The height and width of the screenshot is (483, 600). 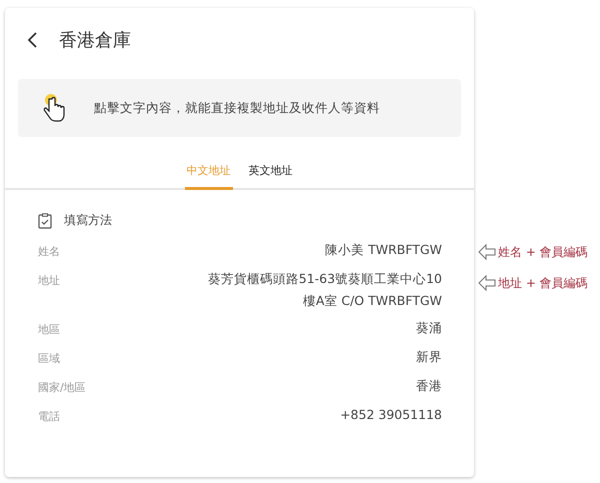 I want to click on field-label: 地址, so click(x=49, y=281).